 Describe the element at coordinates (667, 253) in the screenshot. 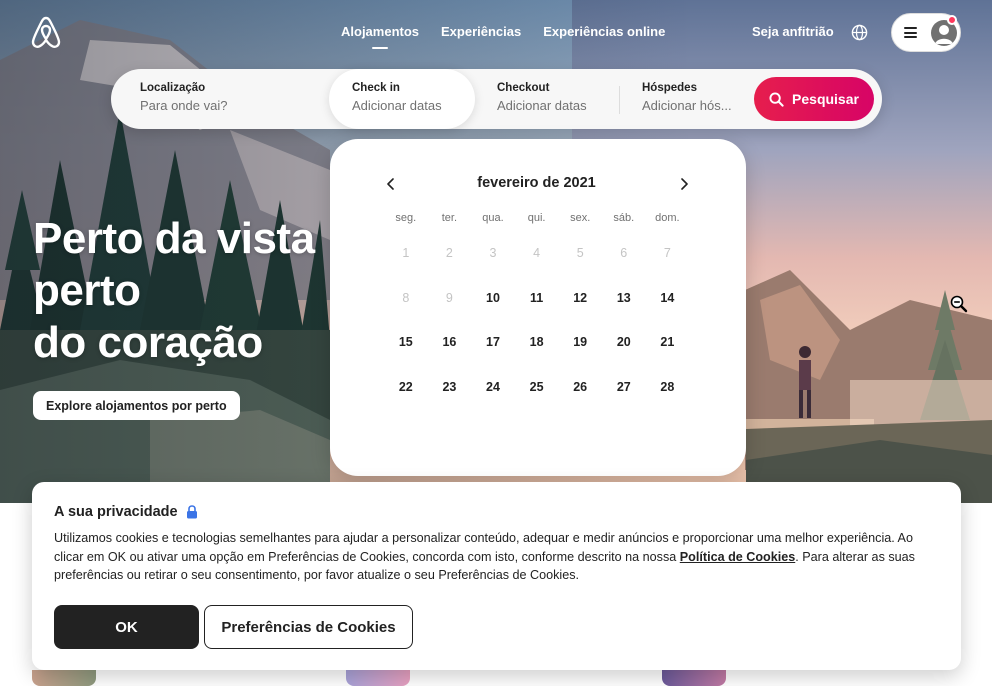

I see `calendar-day: 7` at that location.